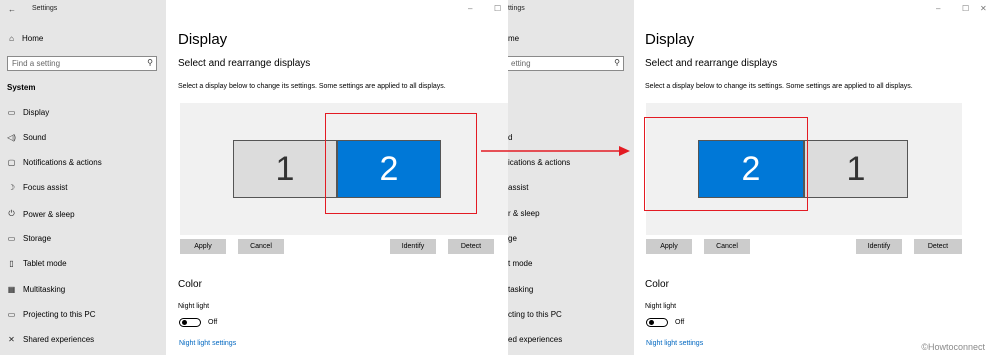 This screenshot has height=355, width=991. What do you see at coordinates (59, 314) in the screenshot?
I see `sidebar-item-label: Projecting to this PC` at bounding box center [59, 314].